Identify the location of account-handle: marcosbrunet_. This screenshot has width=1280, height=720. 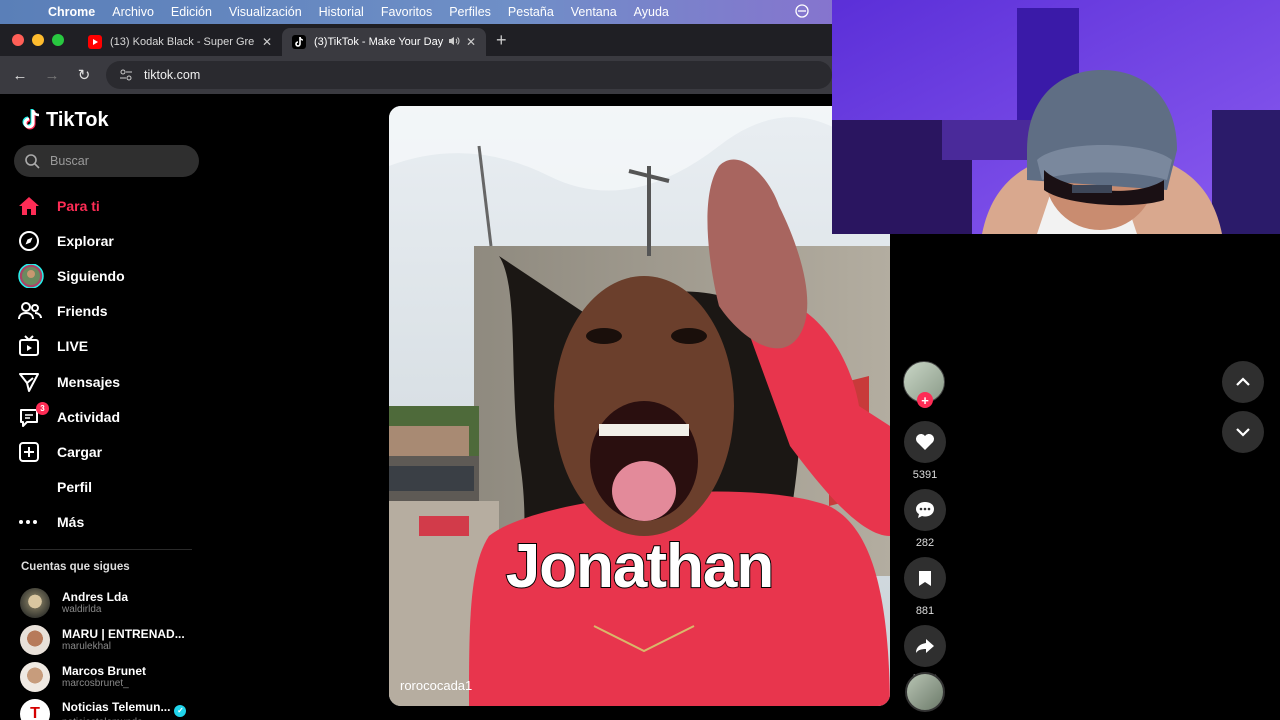
(95, 683).